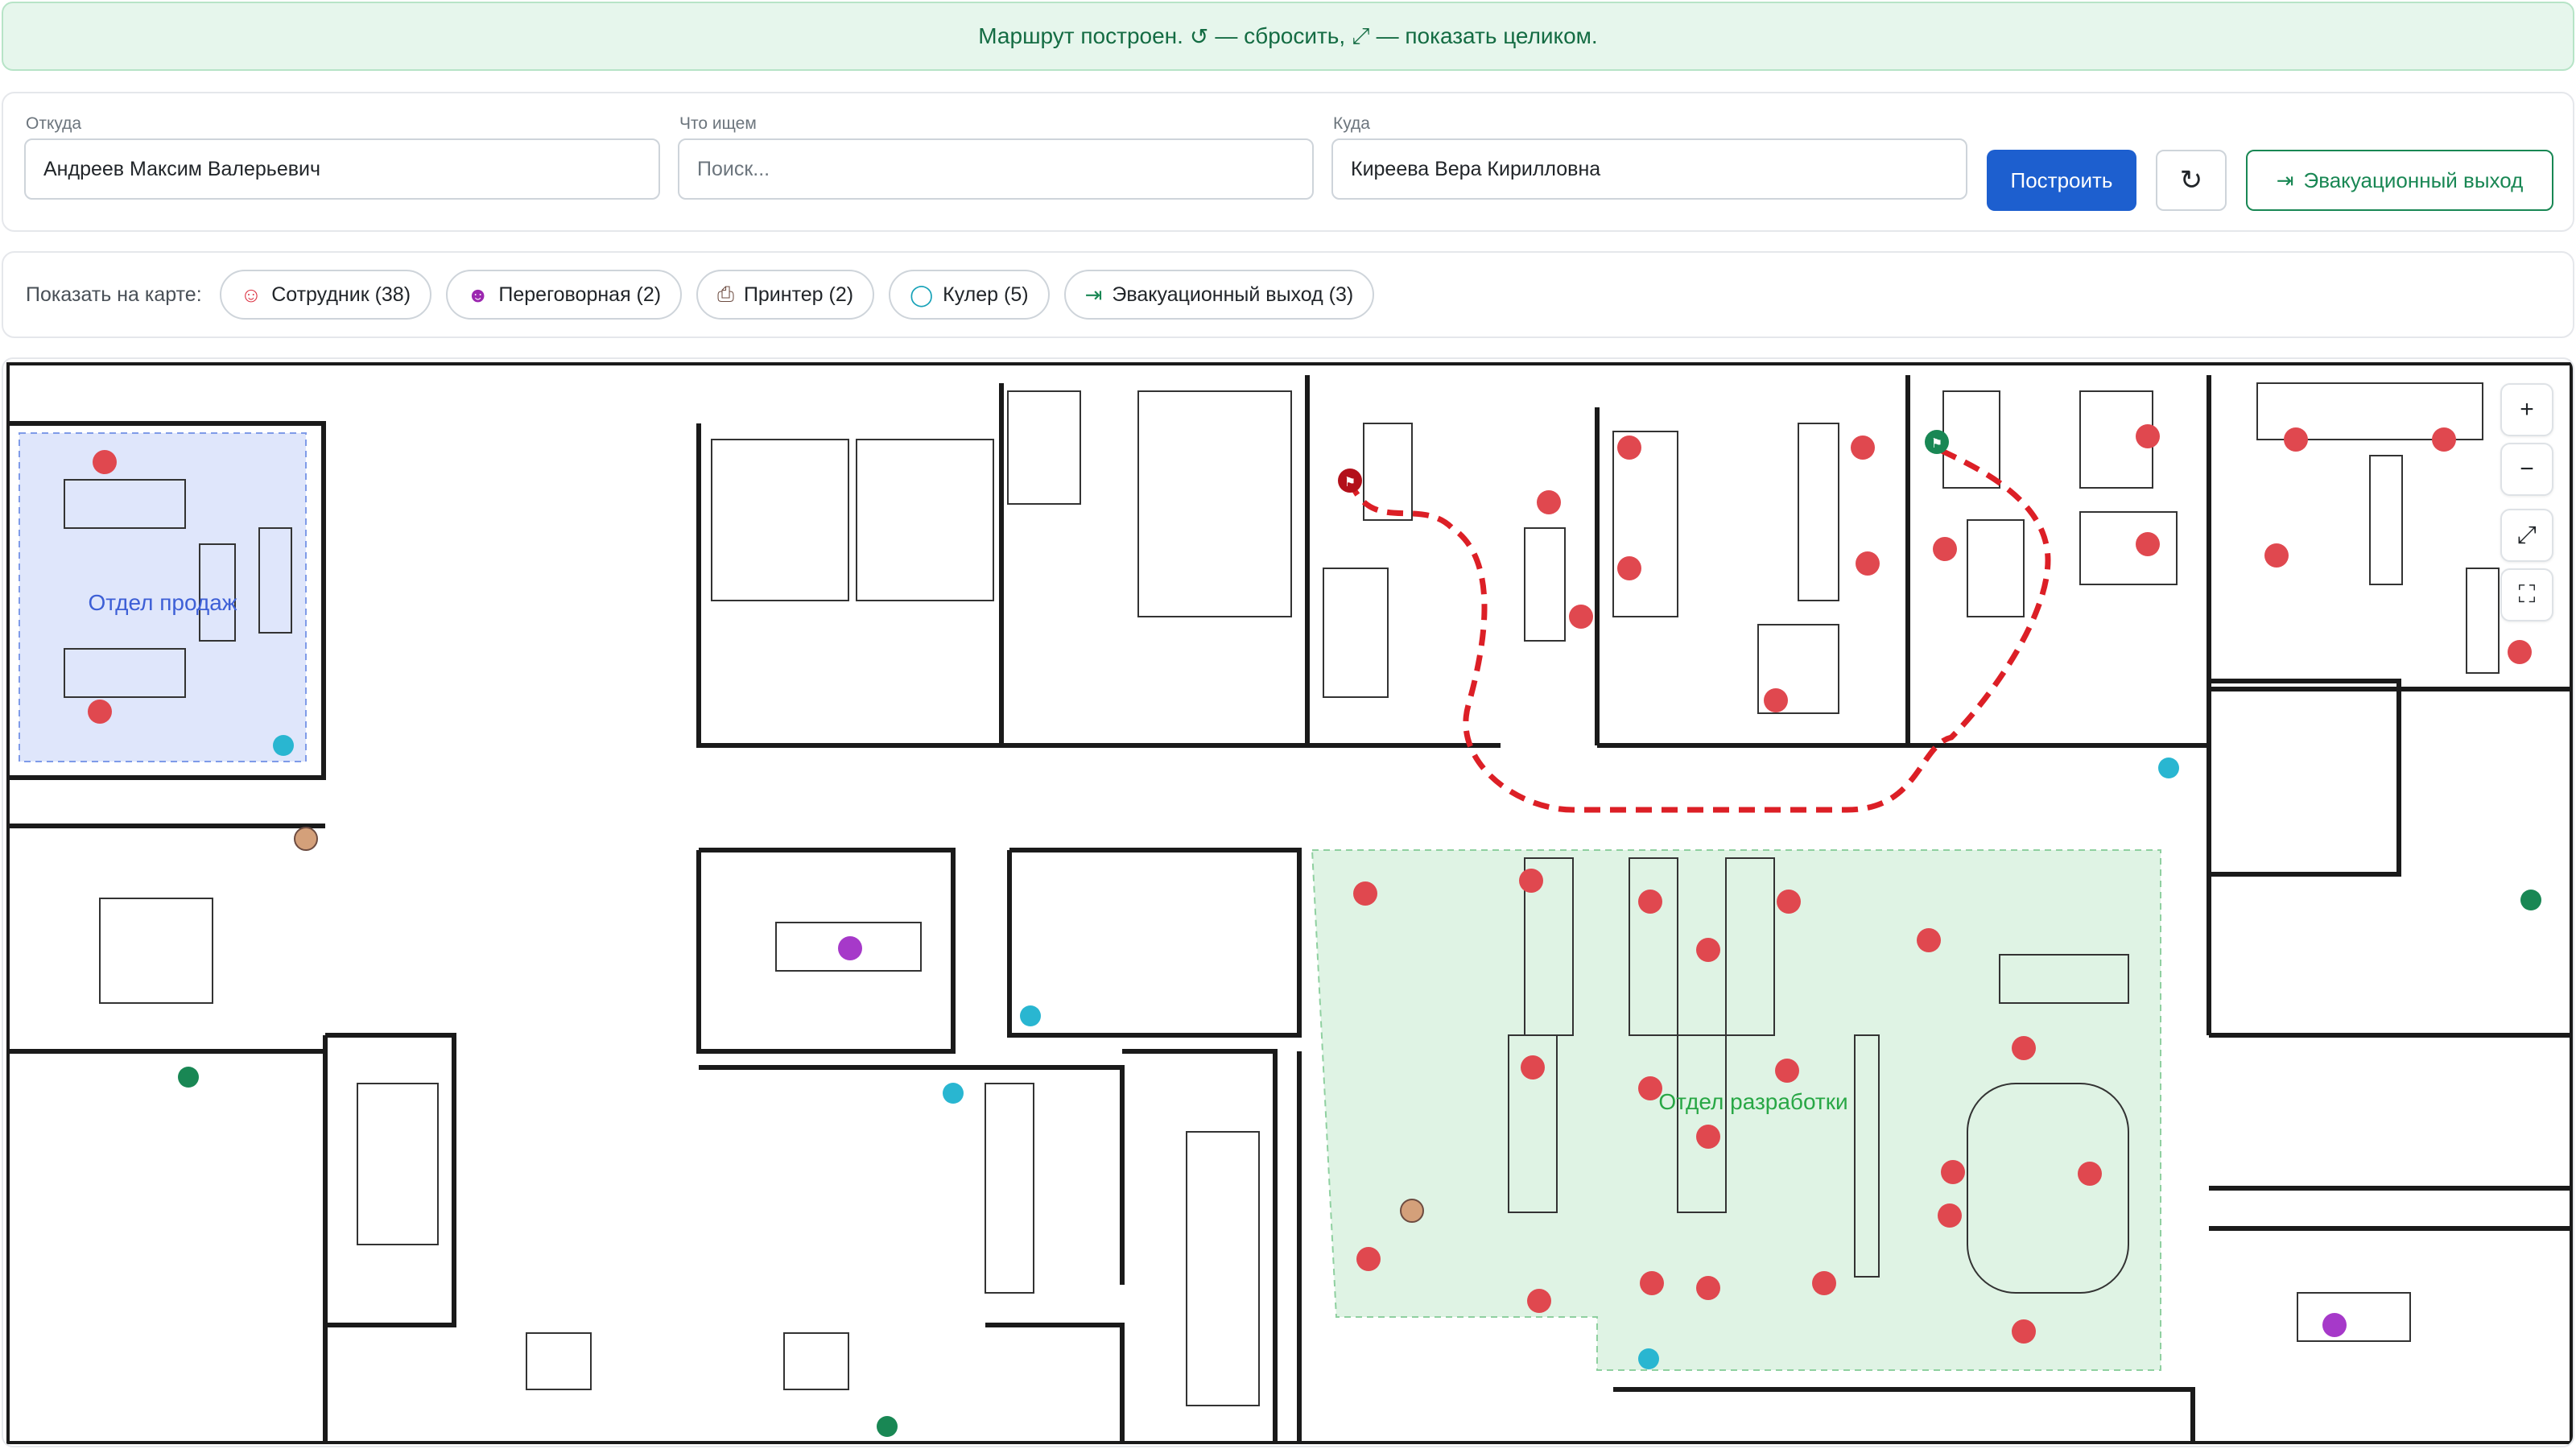 This screenshot has width=2576, height=1449. I want to click on route-start-marker: ⚑, so click(1350, 481).